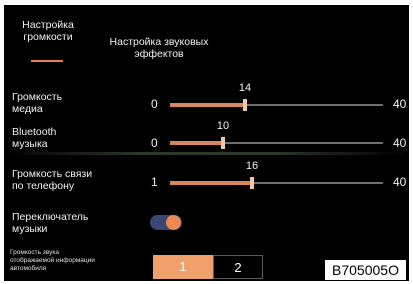 Image resolution: width=413 pixels, height=284 pixels. Describe the element at coordinates (154, 182) in the screenshot. I see `phone-call-volume-min: 1` at that location.